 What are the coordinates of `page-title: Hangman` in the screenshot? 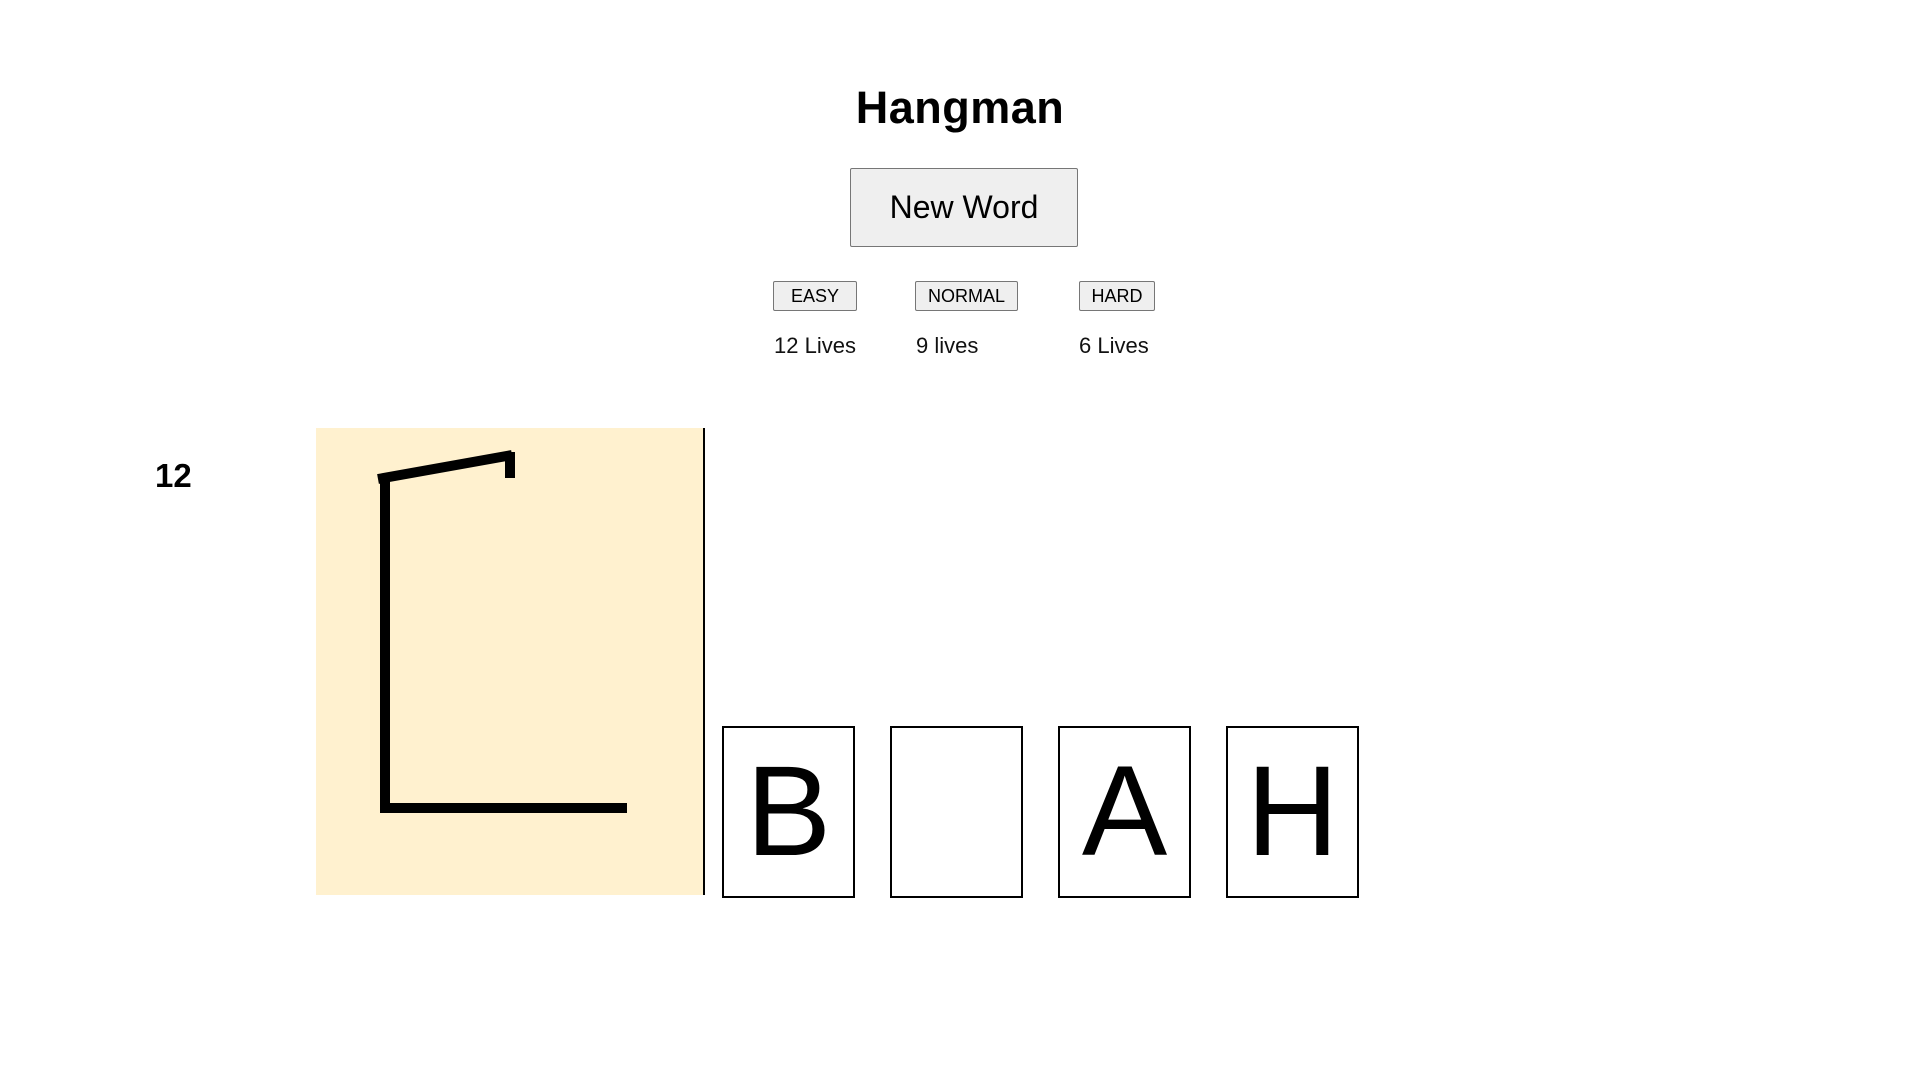 It's located at (960, 107).